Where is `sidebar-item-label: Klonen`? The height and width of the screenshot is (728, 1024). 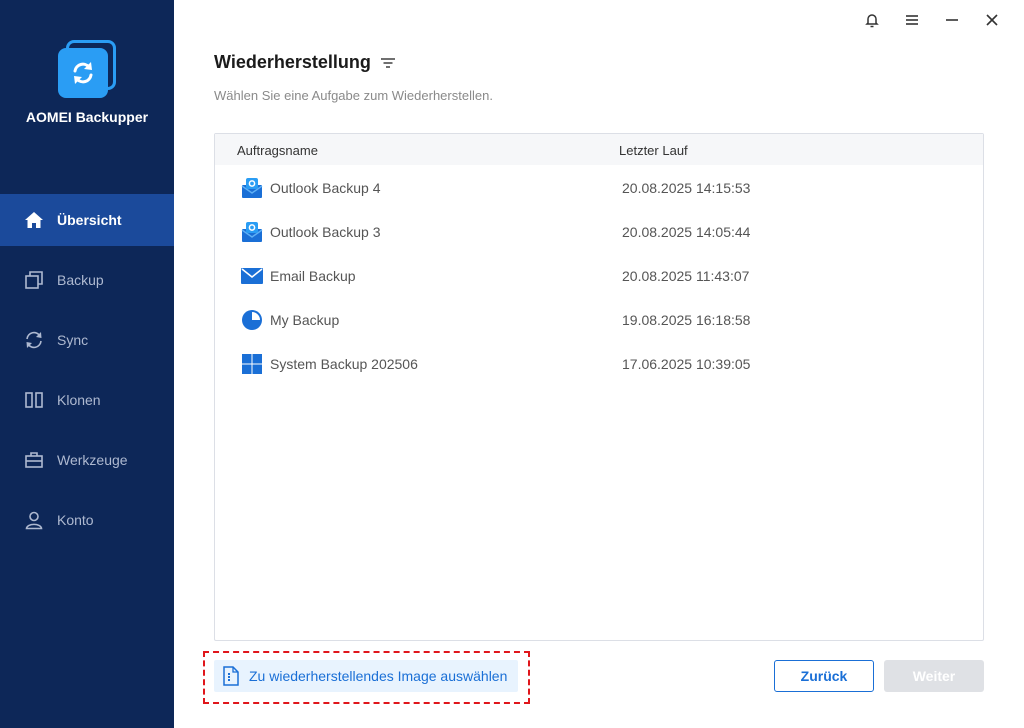 sidebar-item-label: Klonen is located at coordinates (79, 400).